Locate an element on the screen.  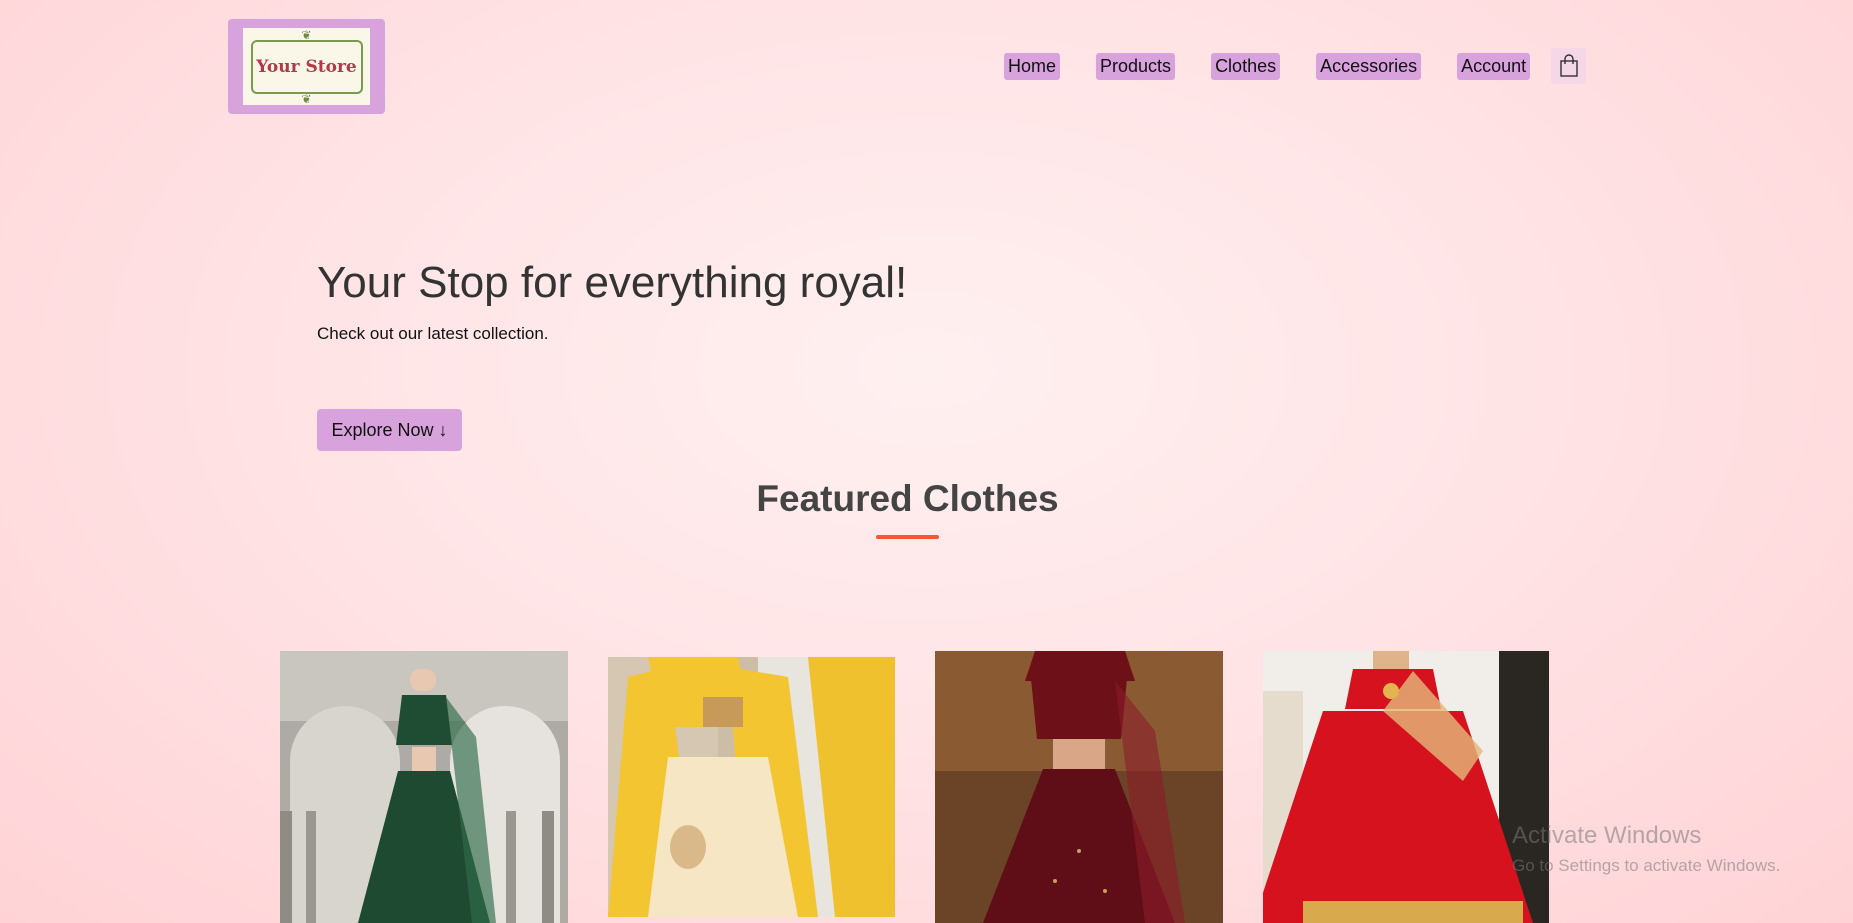
watermark-title: Activate Windows is located at coordinates (1607, 835).